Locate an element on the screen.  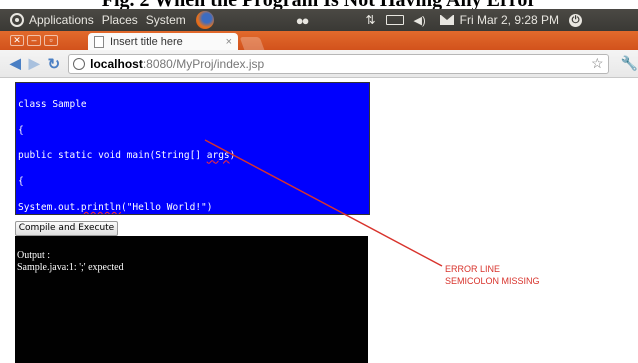
network-icon: ⇅ is located at coordinates (370, 20).